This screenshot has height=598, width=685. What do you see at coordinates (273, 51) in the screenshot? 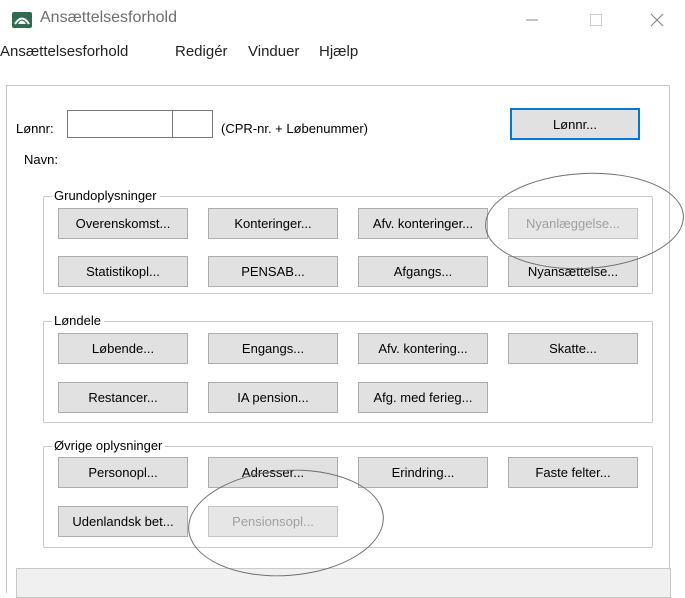
I see `menu-vinduer: Vinduer` at bounding box center [273, 51].